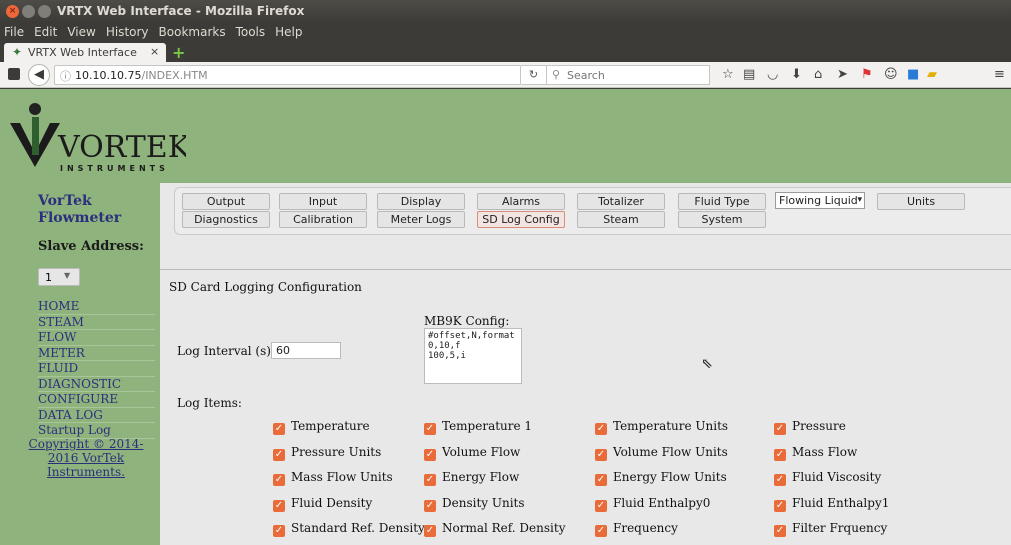 The width and height of the screenshot is (1011, 545). I want to click on chat-icon: ☺, so click(891, 74).